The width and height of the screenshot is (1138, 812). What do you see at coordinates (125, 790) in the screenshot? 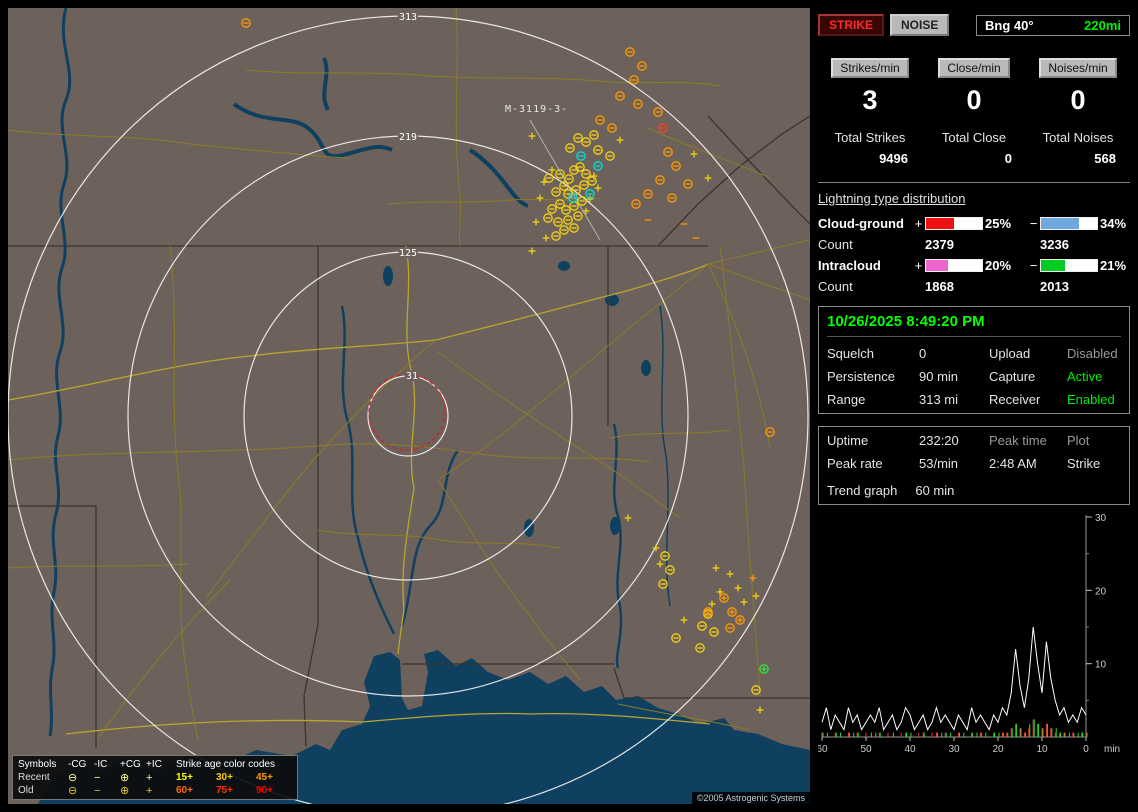
I see `old-pcg-icon: ⊕` at bounding box center [125, 790].